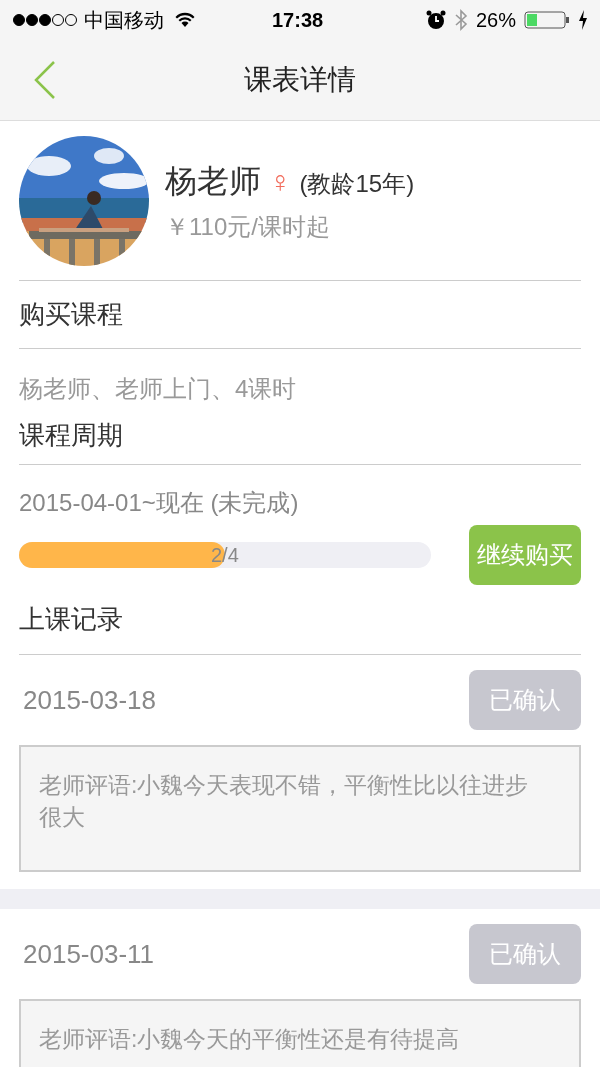 This screenshot has height=1067, width=600. I want to click on clock-time: 17:38, so click(298, 20).